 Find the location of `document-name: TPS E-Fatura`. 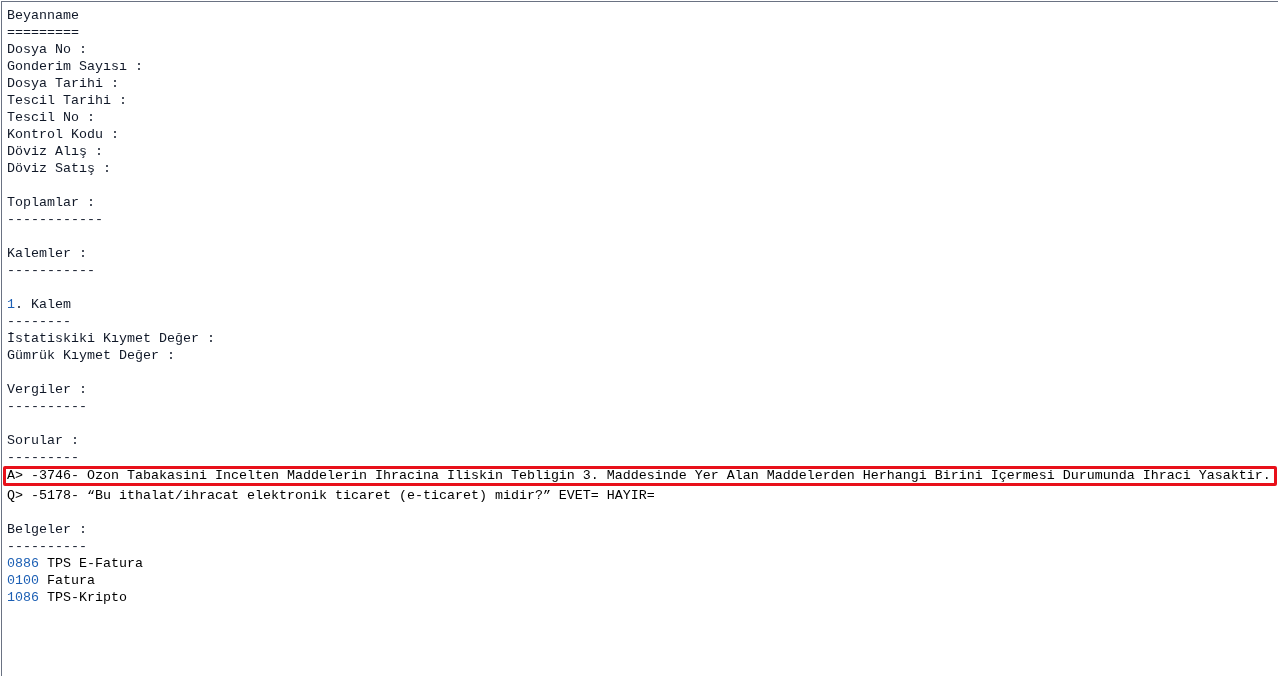

document-name: TPS E-Fatura is located at coordinates (94, 563).